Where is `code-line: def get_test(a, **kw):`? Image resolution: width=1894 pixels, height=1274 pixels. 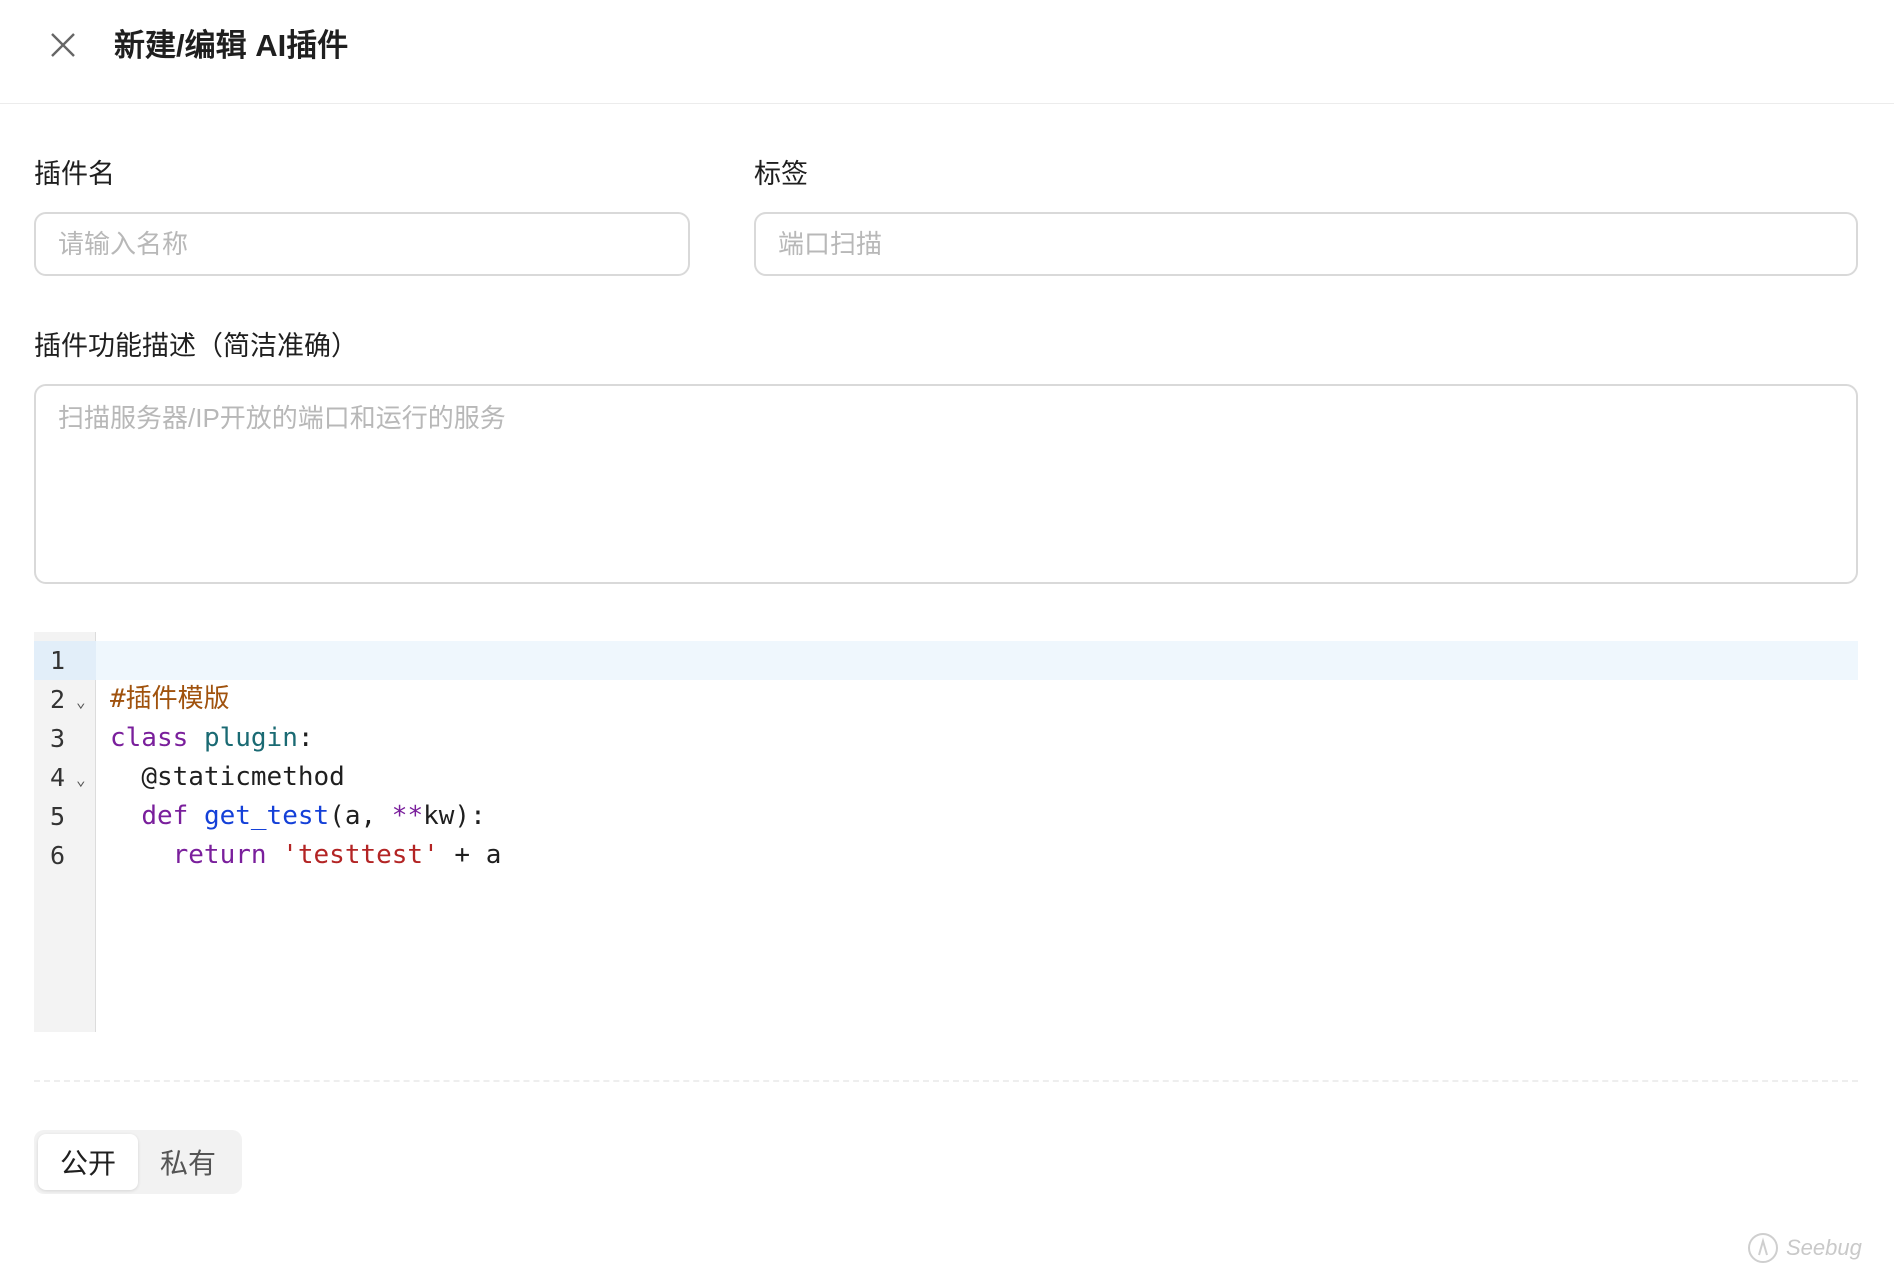
code-line: def get_test(a, **kw): is located at coordinates (977, 794).